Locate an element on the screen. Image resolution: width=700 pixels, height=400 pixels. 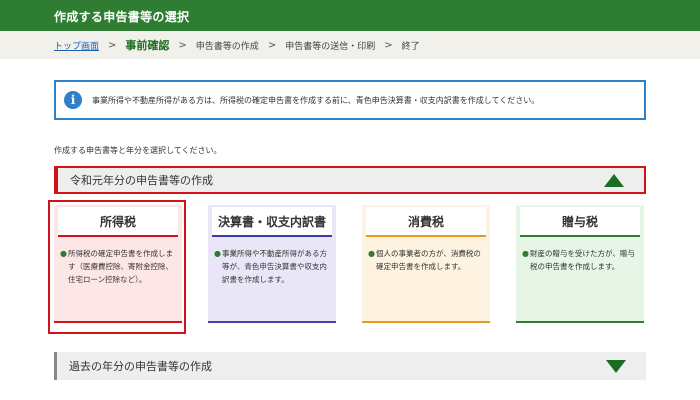
card-consumption-tax-description-text: 個人の事業者の方が、消費税の確定申告書を作成します。 is located at coordinates (428, 260).